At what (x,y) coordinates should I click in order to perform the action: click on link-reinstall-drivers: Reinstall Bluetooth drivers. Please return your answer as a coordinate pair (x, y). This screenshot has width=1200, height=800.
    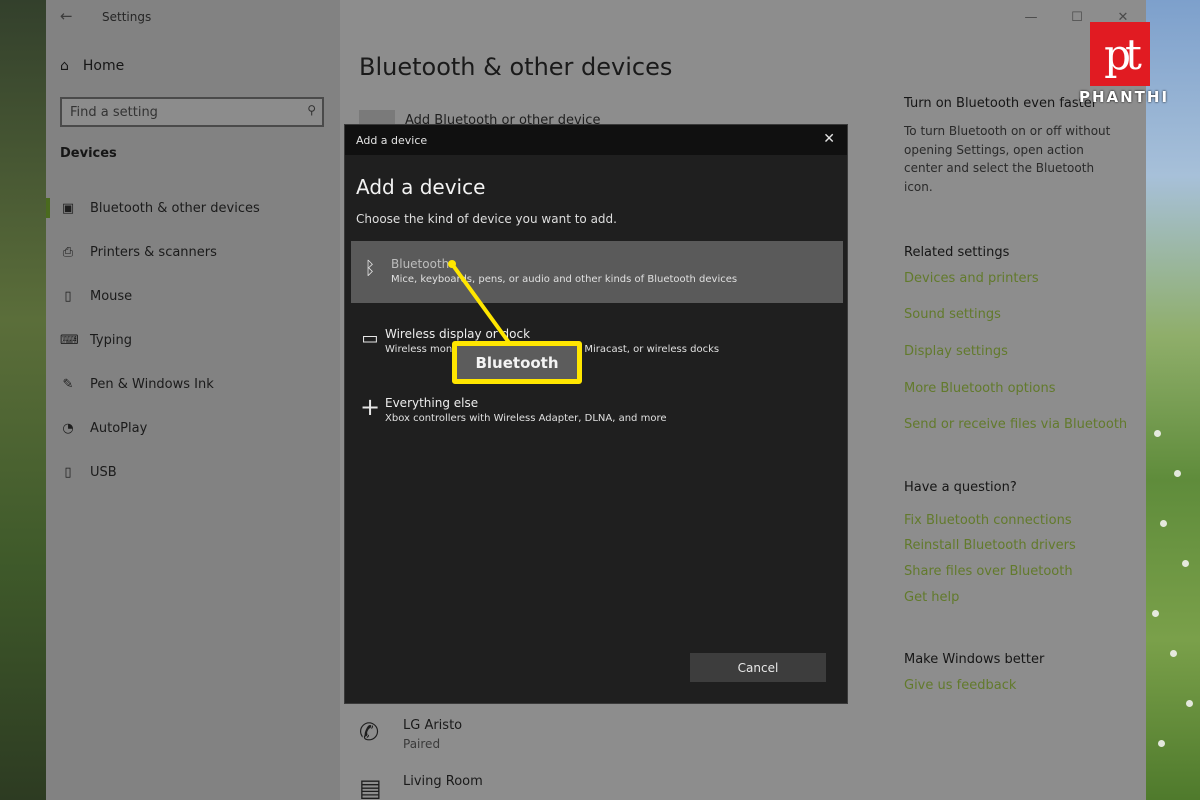
    Looking at the image, I should click on (990, 545).